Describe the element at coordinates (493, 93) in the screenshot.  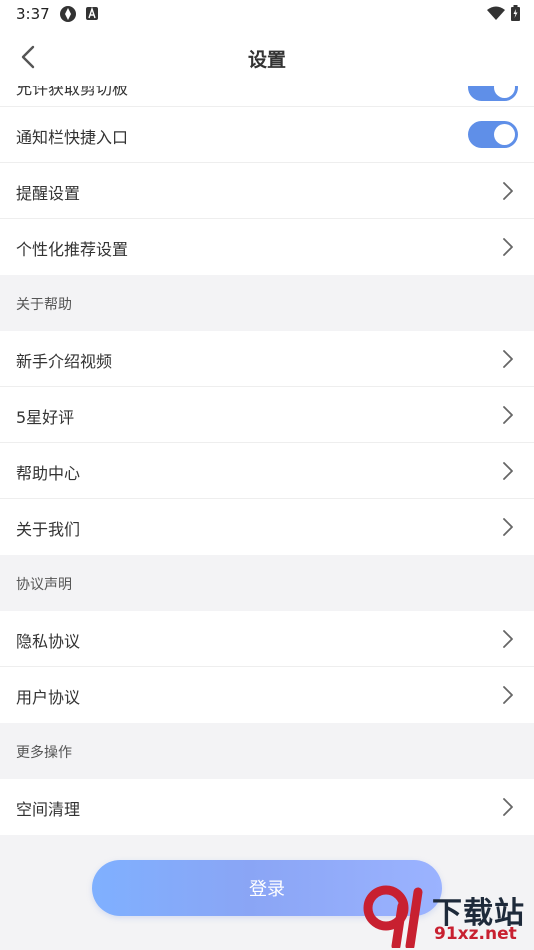
I see `clipboard-toggle` at that location.